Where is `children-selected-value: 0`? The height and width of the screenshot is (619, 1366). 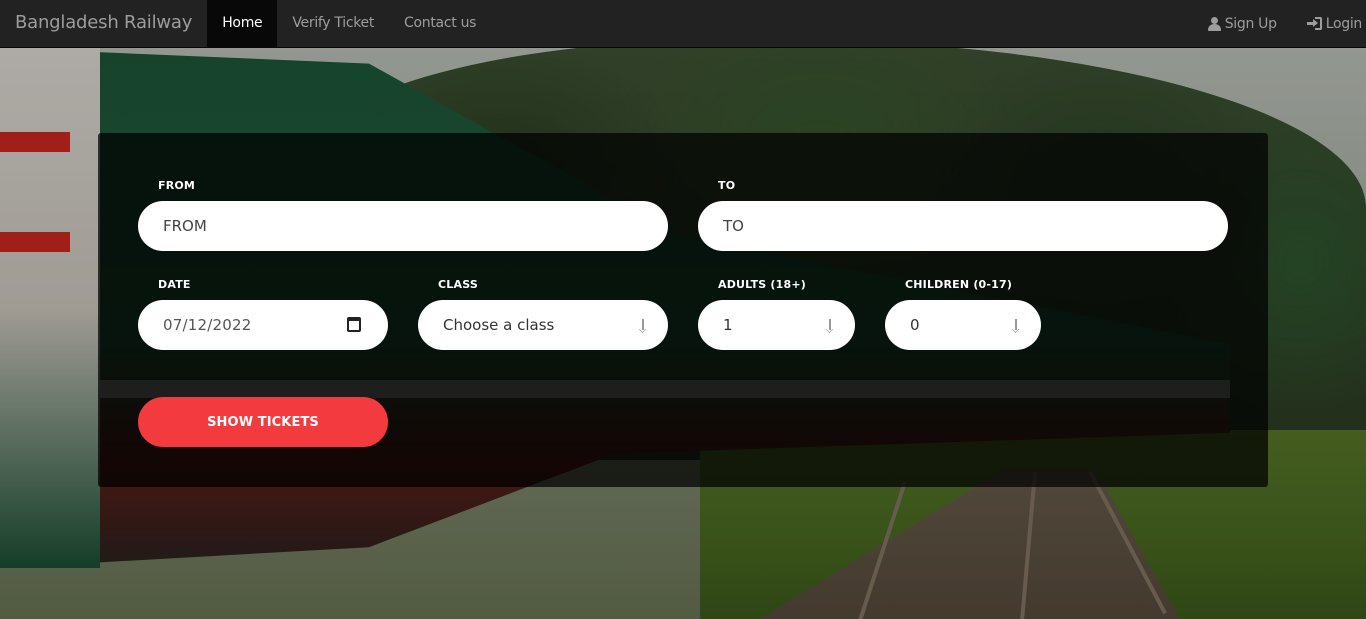 children-selected-value: 0 is located at coordinates (915, 325).